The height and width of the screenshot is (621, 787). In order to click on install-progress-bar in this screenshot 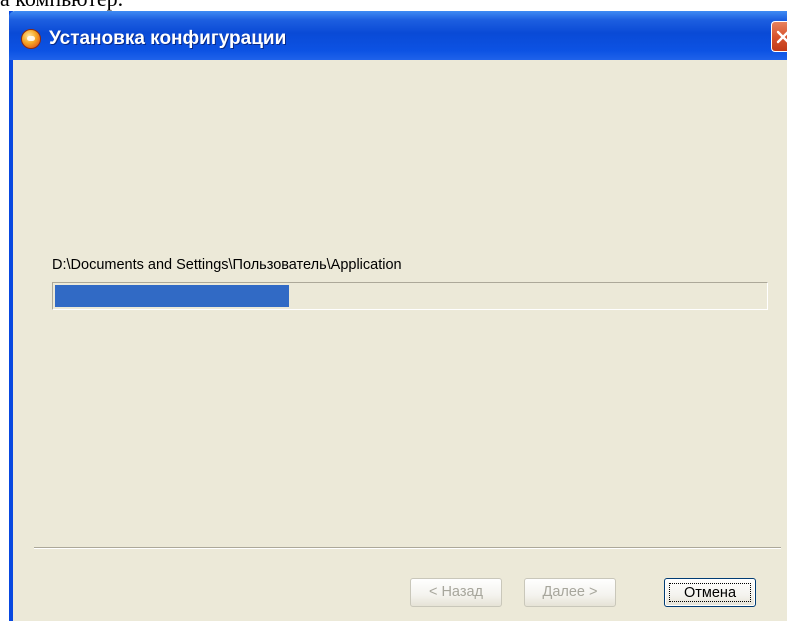, I will do `click(410, 296)`.